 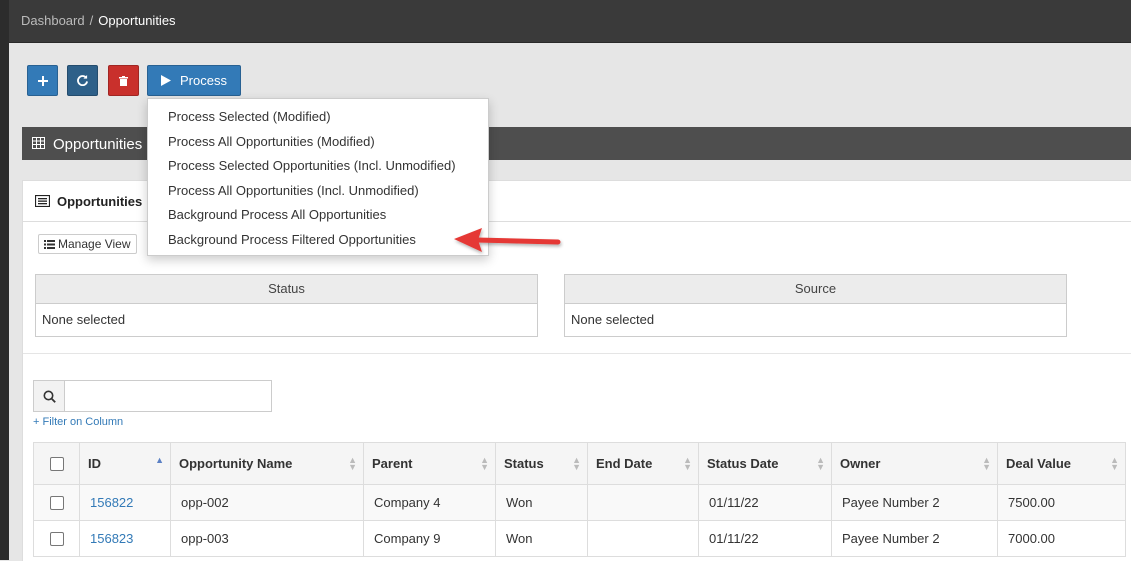 I want to click on status-filter: Status None selected, so click(x=286, y=305).